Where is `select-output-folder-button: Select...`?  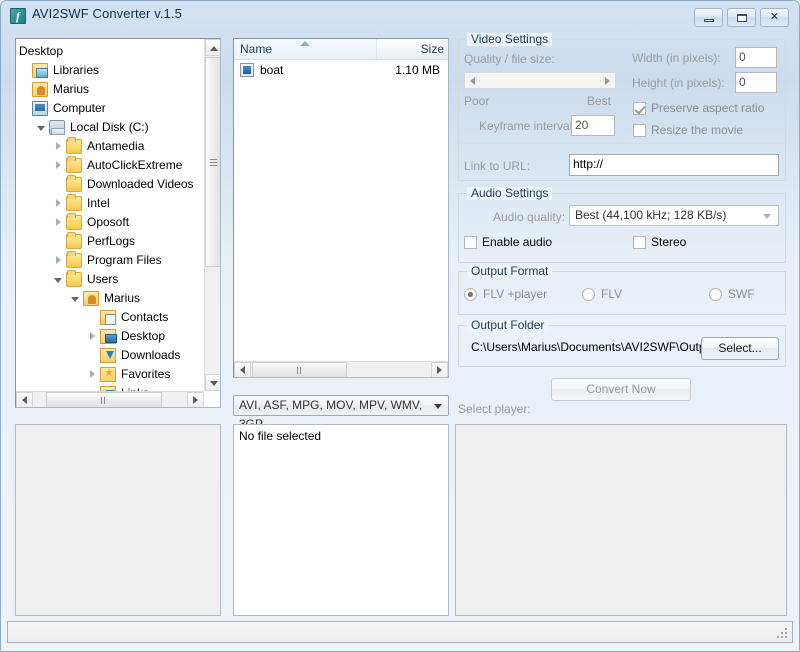 select-output-folder-button: Select... is located at coordinates (740, 348).